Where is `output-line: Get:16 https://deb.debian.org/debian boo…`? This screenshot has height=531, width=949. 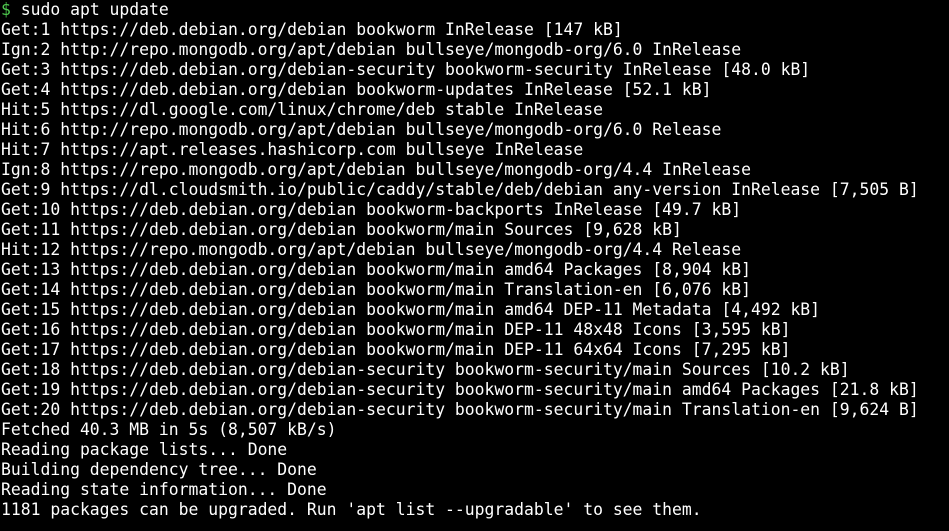 output-line: Get:16 https://deb.debian.org/debian boo… is located at coordinates (396, 329).